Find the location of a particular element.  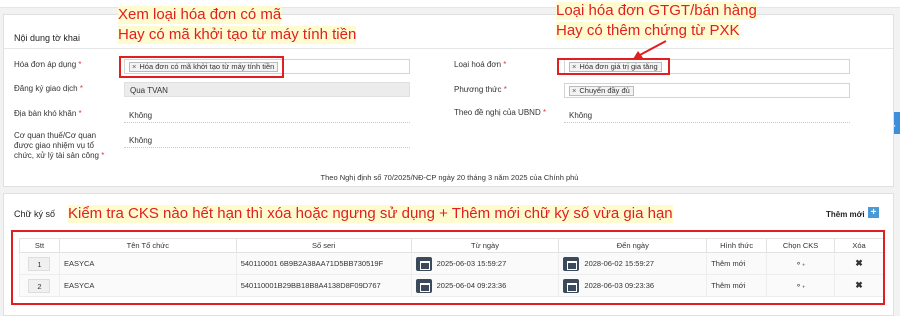

annotation-right-line1: Loại hóa đơn GTGT/bán hàng is located at coordinates (656, 11).